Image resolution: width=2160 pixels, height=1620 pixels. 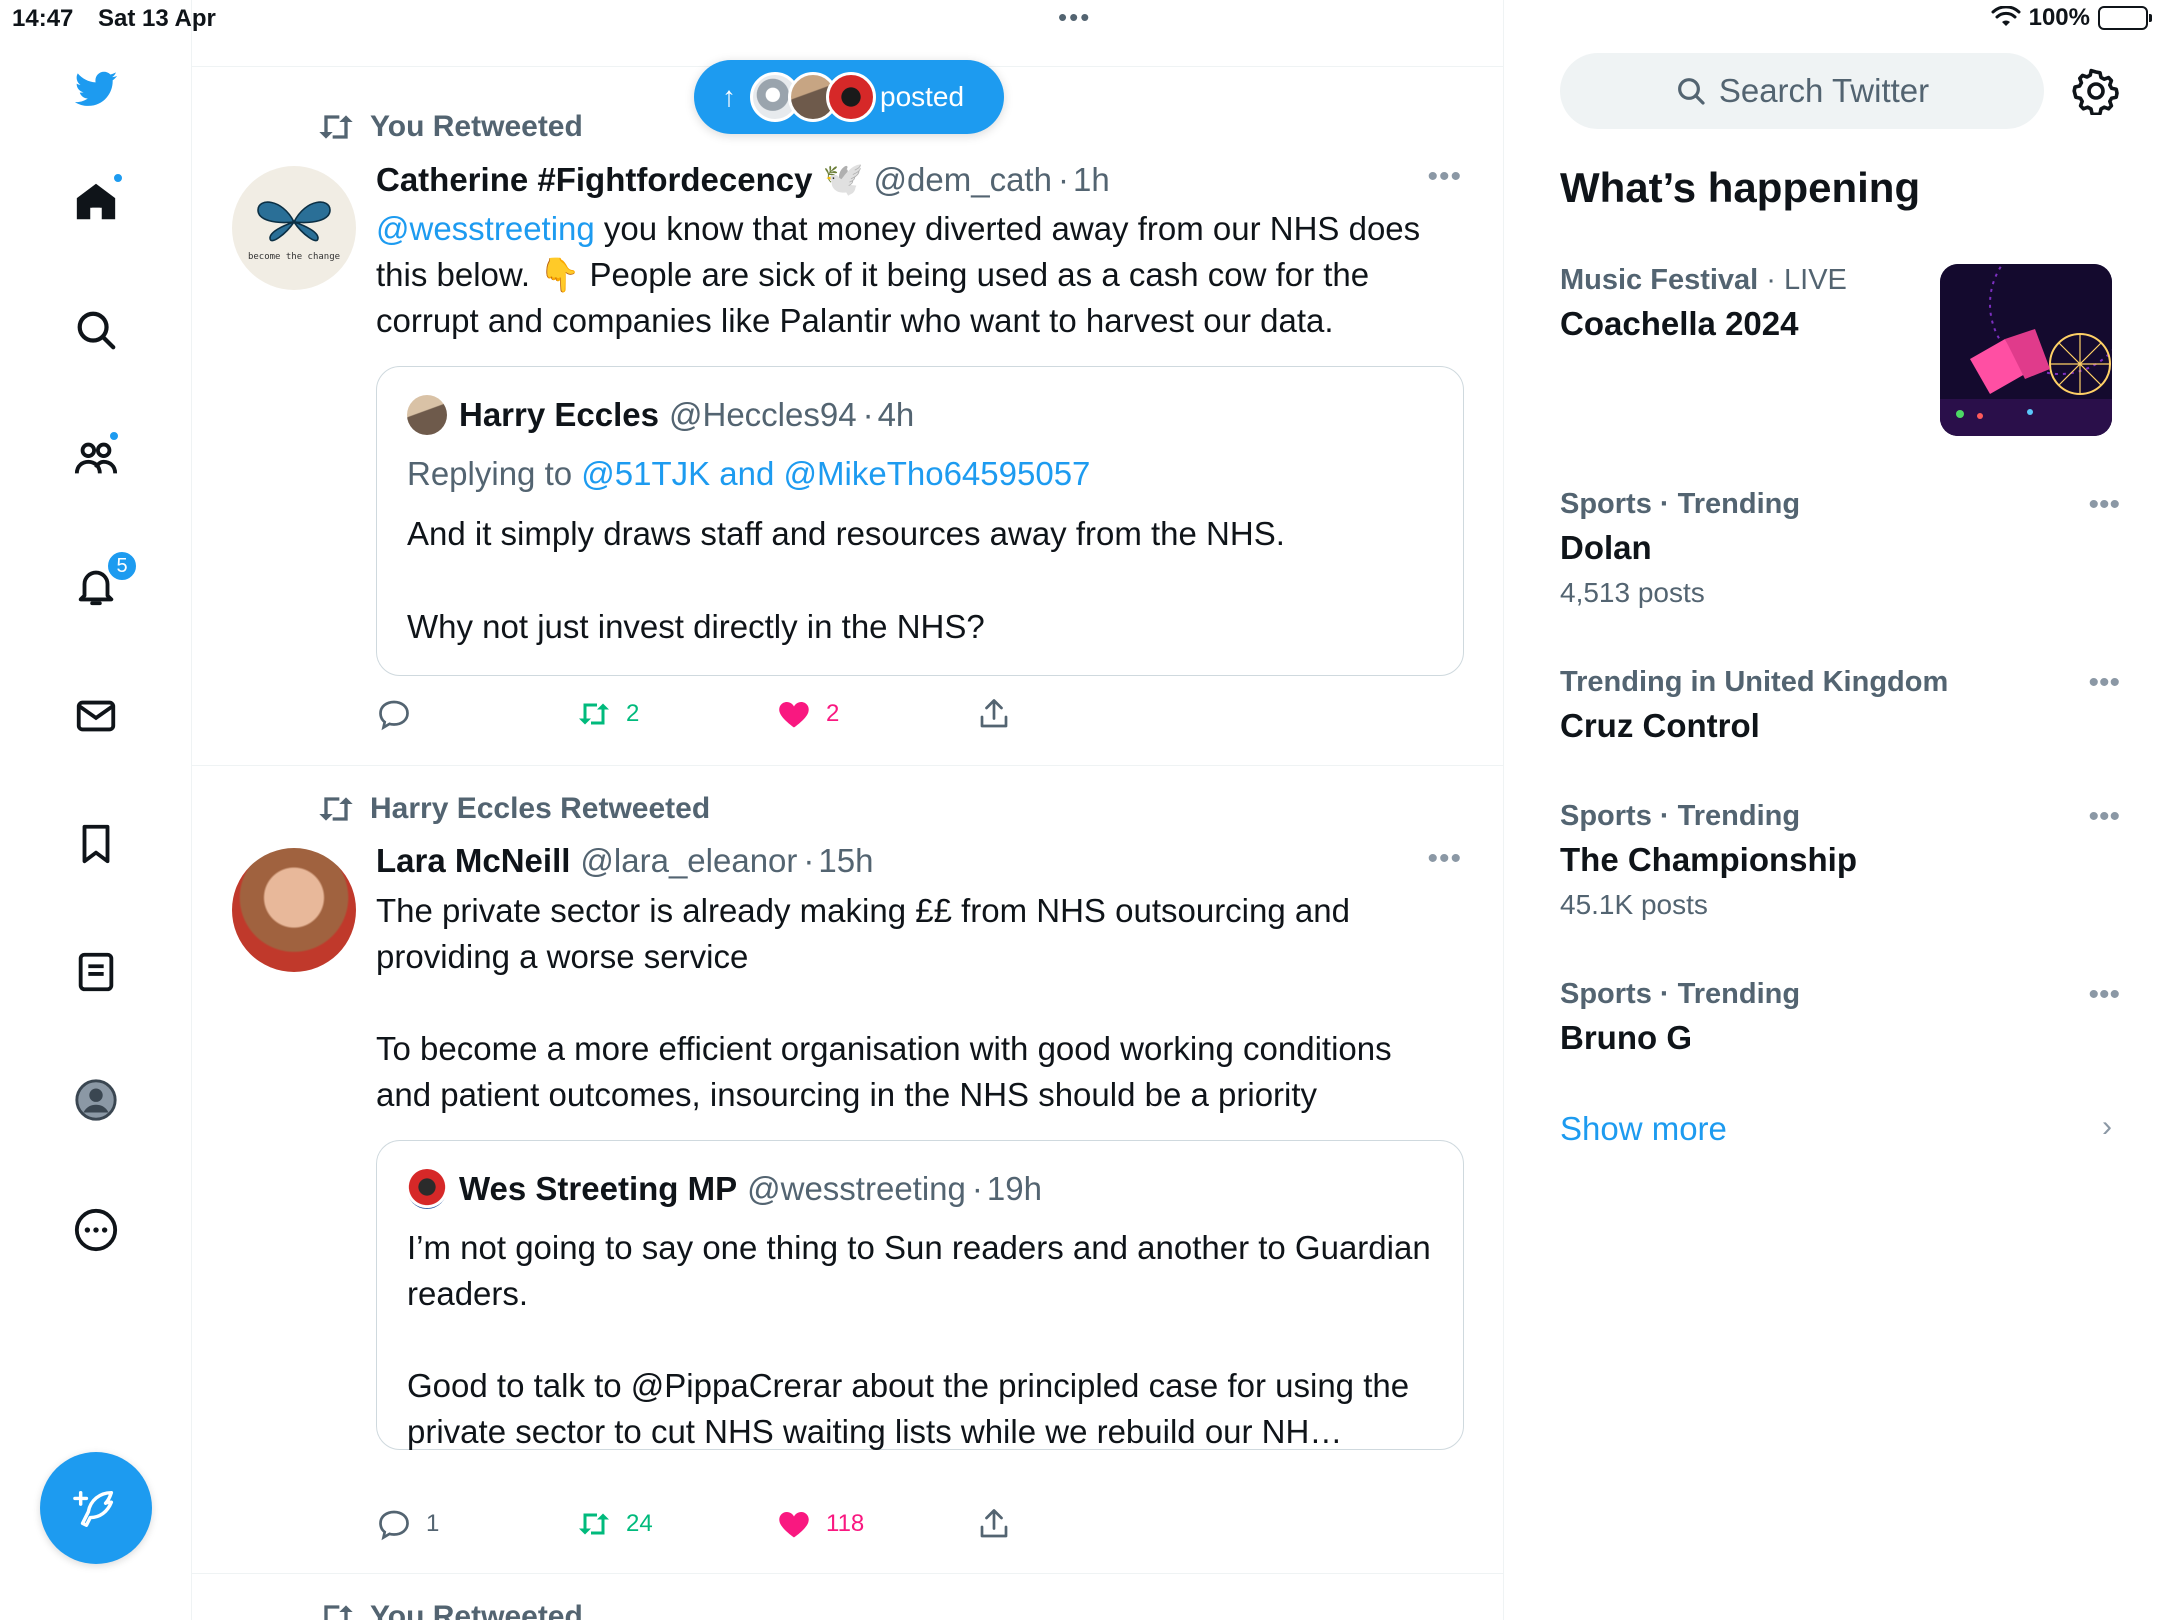 I want to click on author-name: Catherine #Fightfordecency, so click(x=594, y=180).